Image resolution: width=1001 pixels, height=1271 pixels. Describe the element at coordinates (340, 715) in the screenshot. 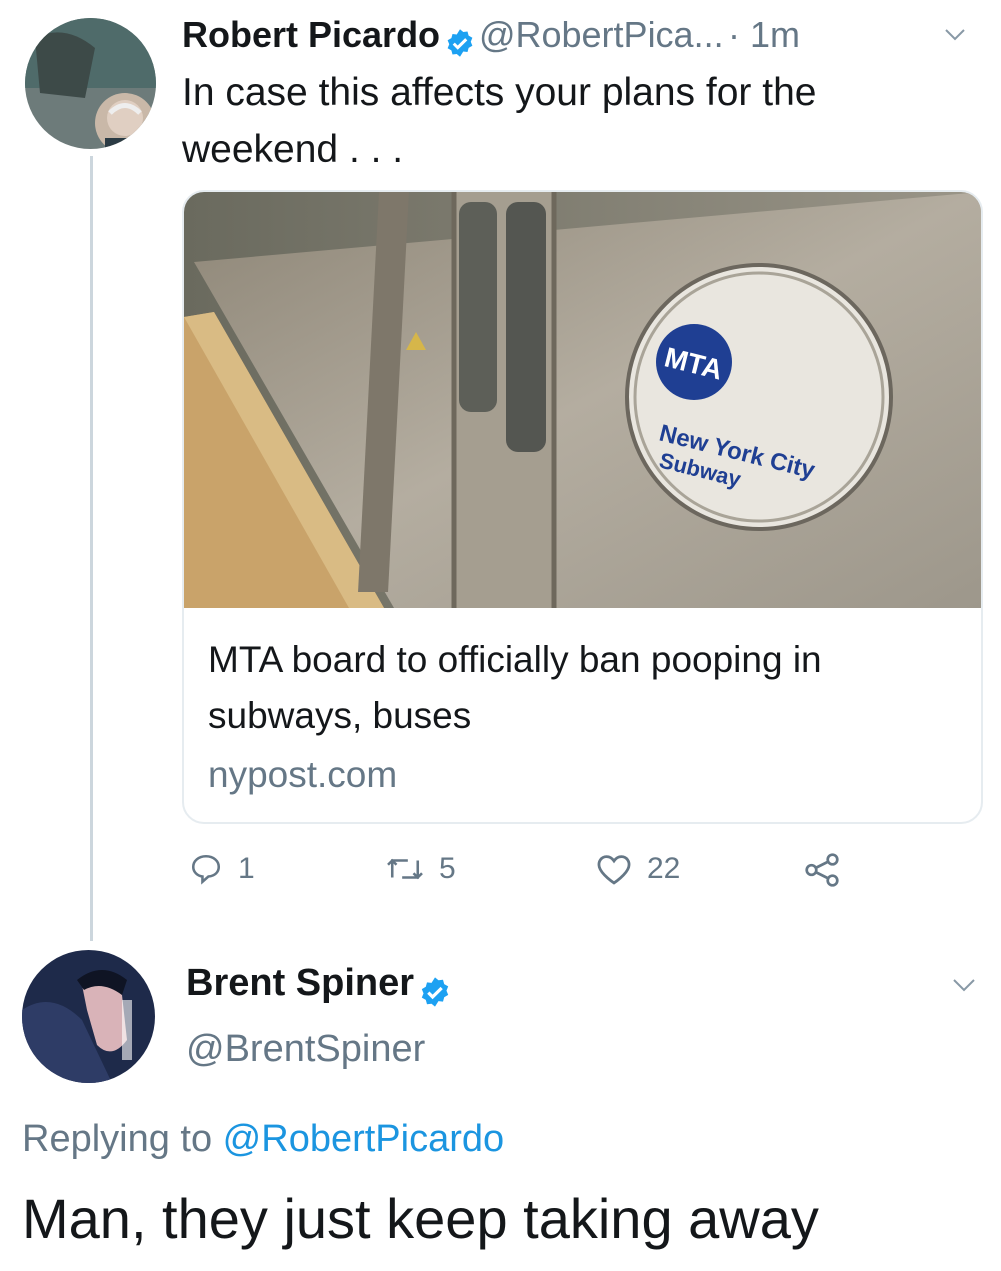

I see `card-title-line2: subways, buses` at that location.